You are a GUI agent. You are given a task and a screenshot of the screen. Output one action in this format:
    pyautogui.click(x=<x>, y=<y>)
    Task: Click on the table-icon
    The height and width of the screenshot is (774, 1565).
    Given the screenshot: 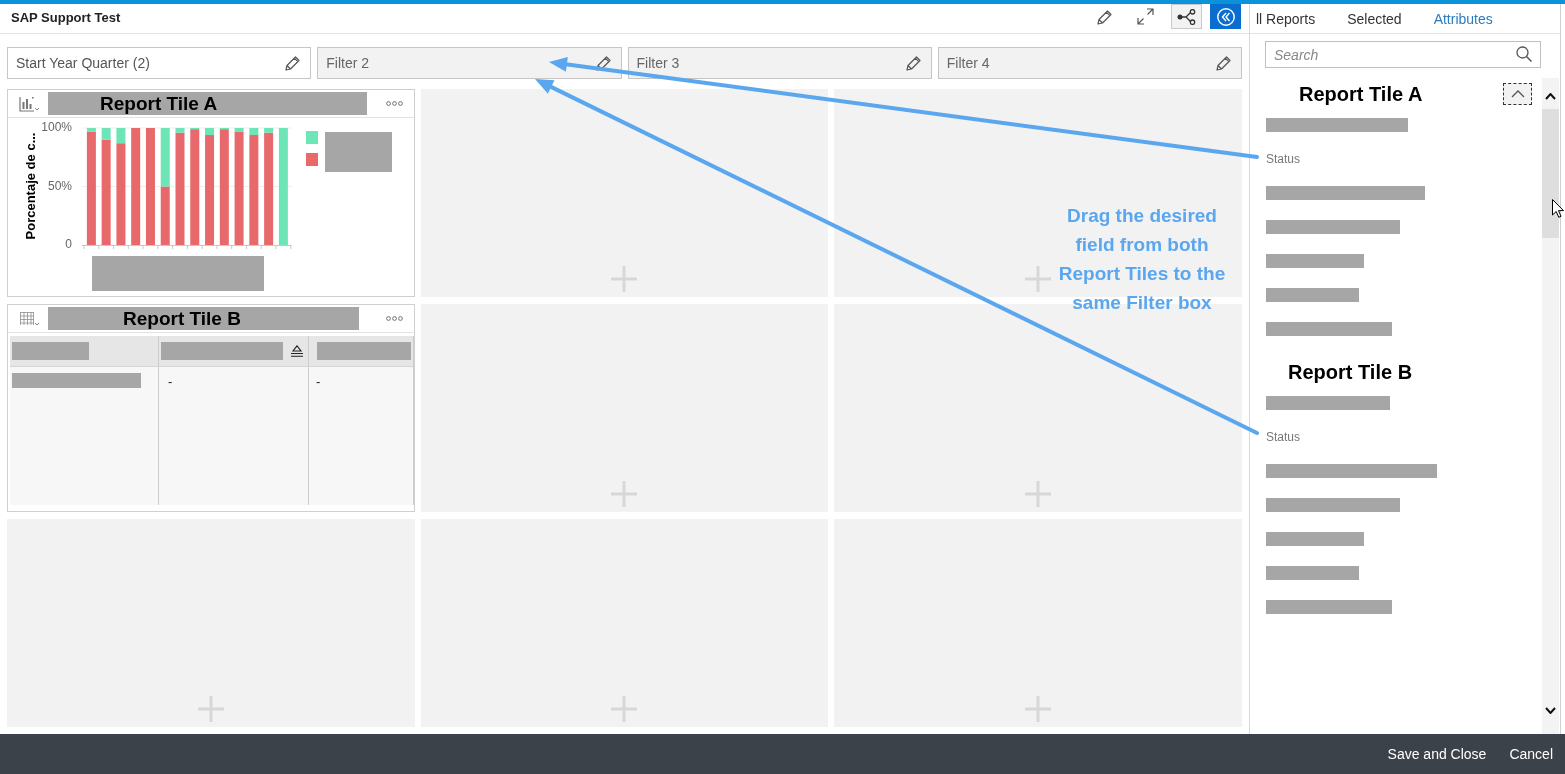 What is the action you would take?
    pyautogui.click(x=29, y=318)
    